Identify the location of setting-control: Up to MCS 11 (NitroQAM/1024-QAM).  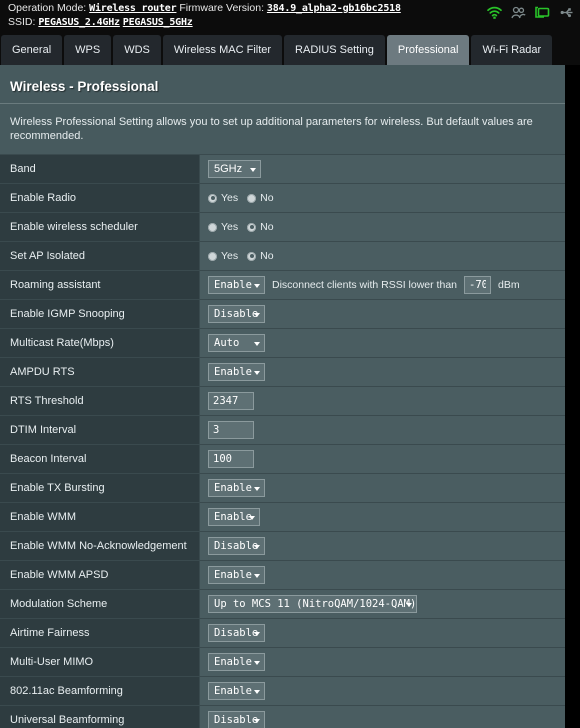
(382, 604).